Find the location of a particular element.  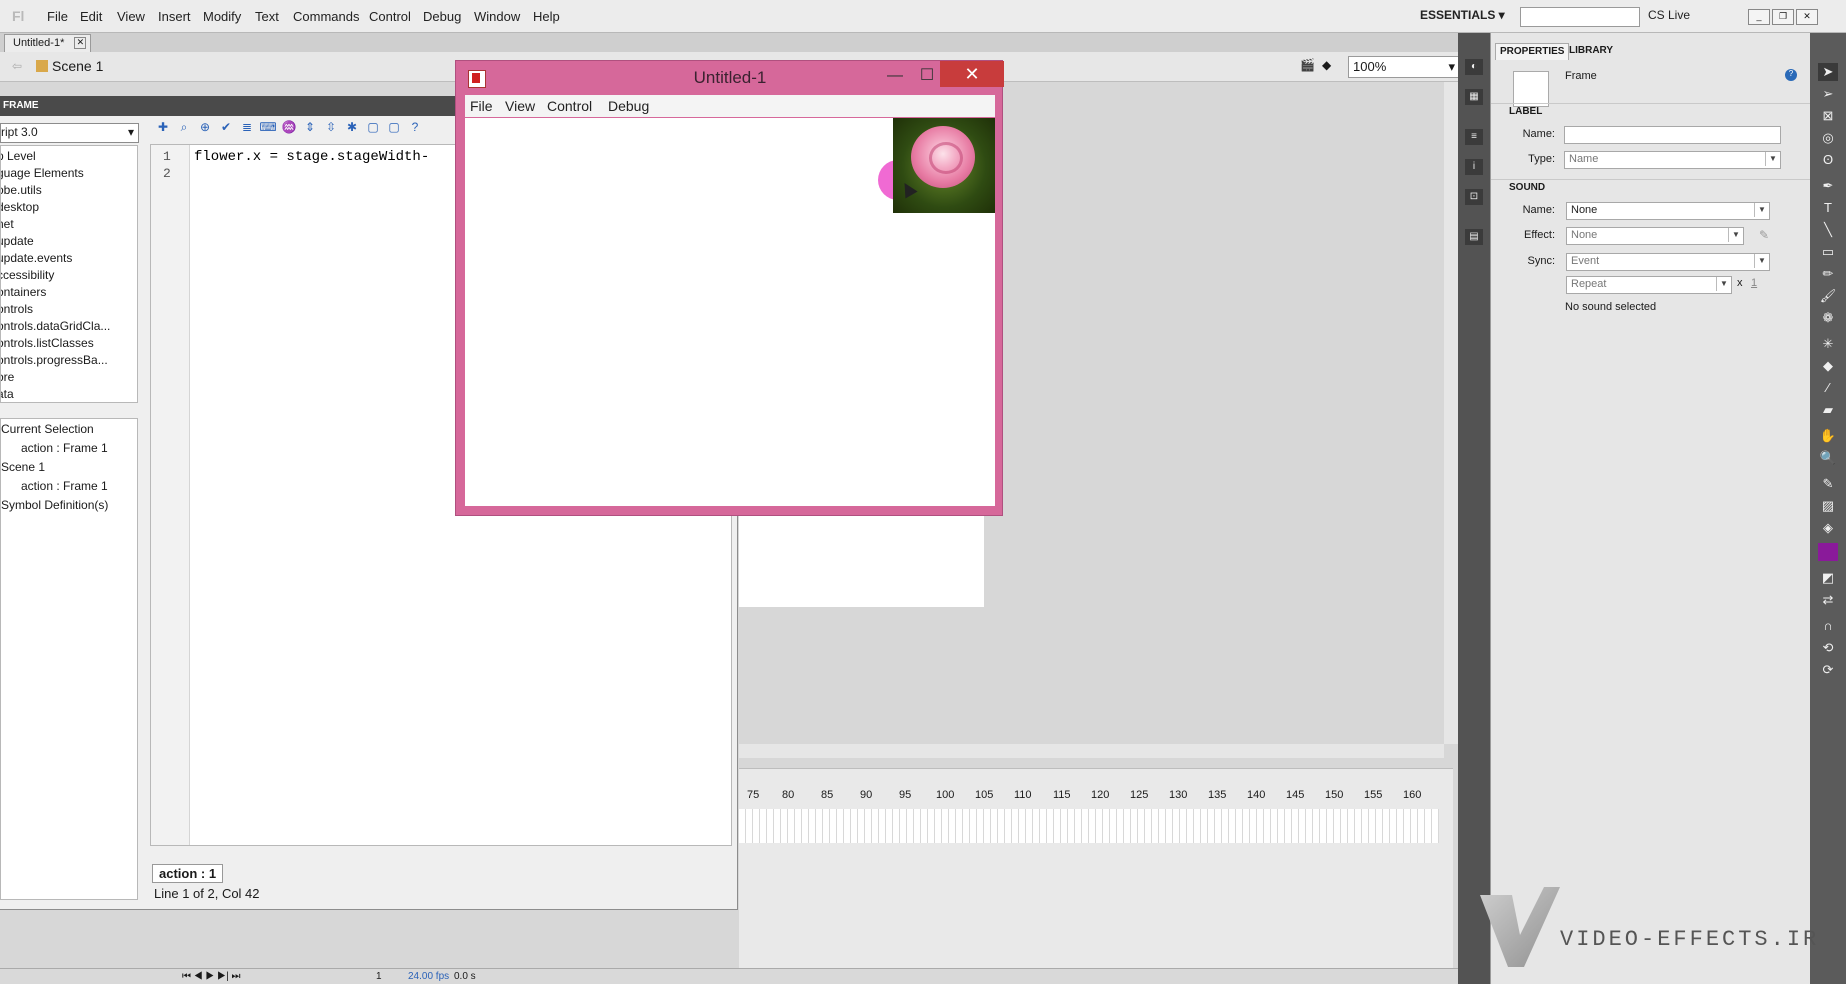

expand-all-icon: ✱ is located at coordinates (352, 128).